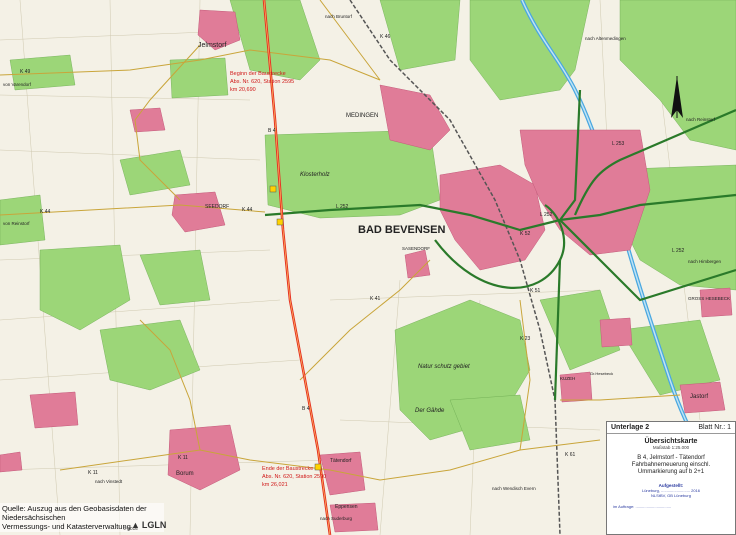 This screenshot has width=736, height=535. I want to click on legend-header-row: Unterlage 2 Blatt Nr.: 1, so click(671, 428).